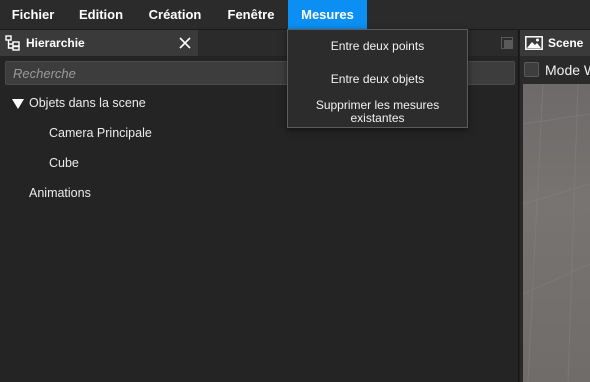 The image size is (590, 382). Describe the element at coordinates (507, 43) in the screenshot. I see `maximize-icon` at that location.